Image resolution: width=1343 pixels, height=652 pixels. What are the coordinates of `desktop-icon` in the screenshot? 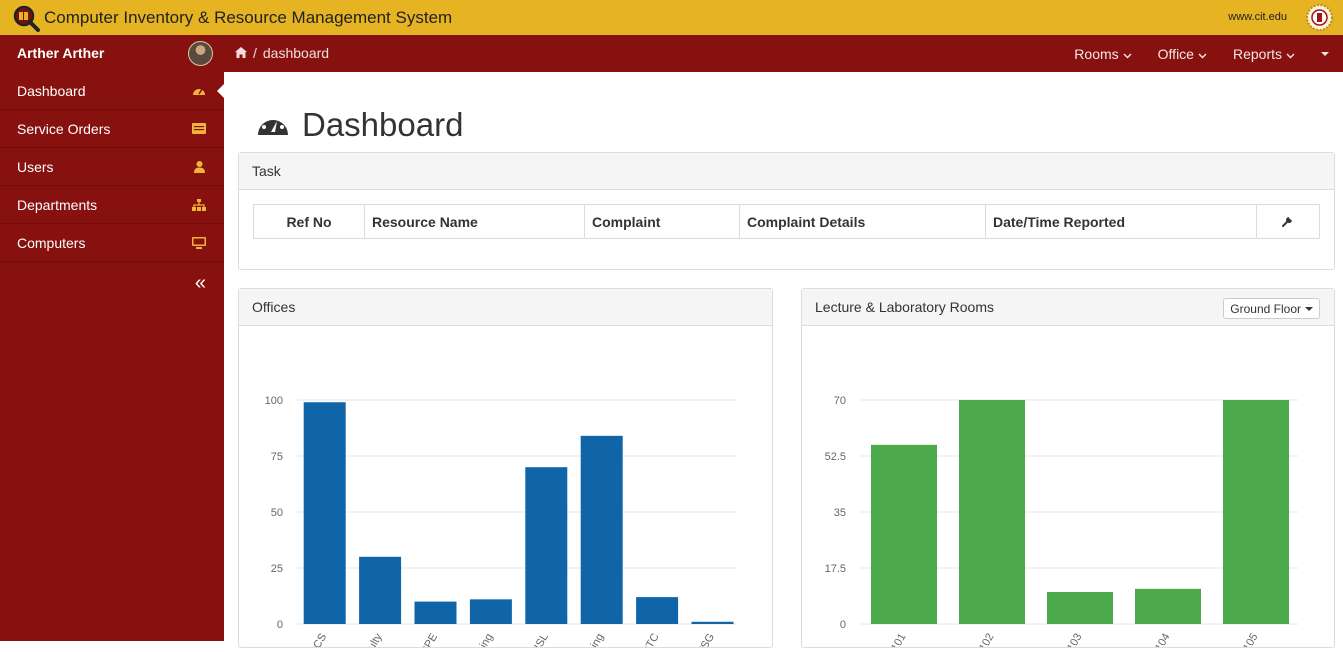 It's located at (199, 243).